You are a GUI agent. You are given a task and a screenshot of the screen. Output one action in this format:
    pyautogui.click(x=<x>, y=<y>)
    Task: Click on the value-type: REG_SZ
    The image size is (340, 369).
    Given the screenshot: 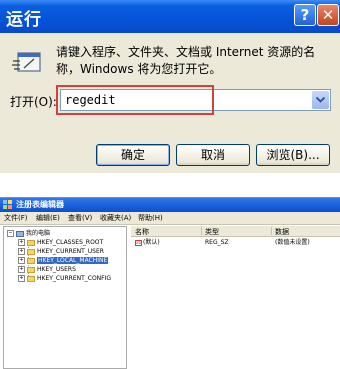 What is the action you would take?
    pyautogui.click(x=217, y=242)
    